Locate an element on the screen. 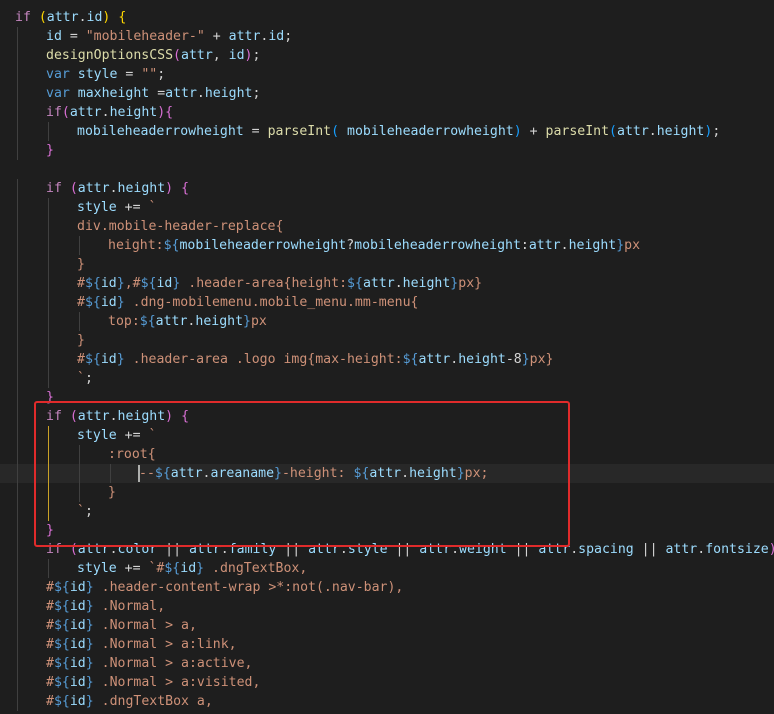  code-line is located at coordinates (387, 169).